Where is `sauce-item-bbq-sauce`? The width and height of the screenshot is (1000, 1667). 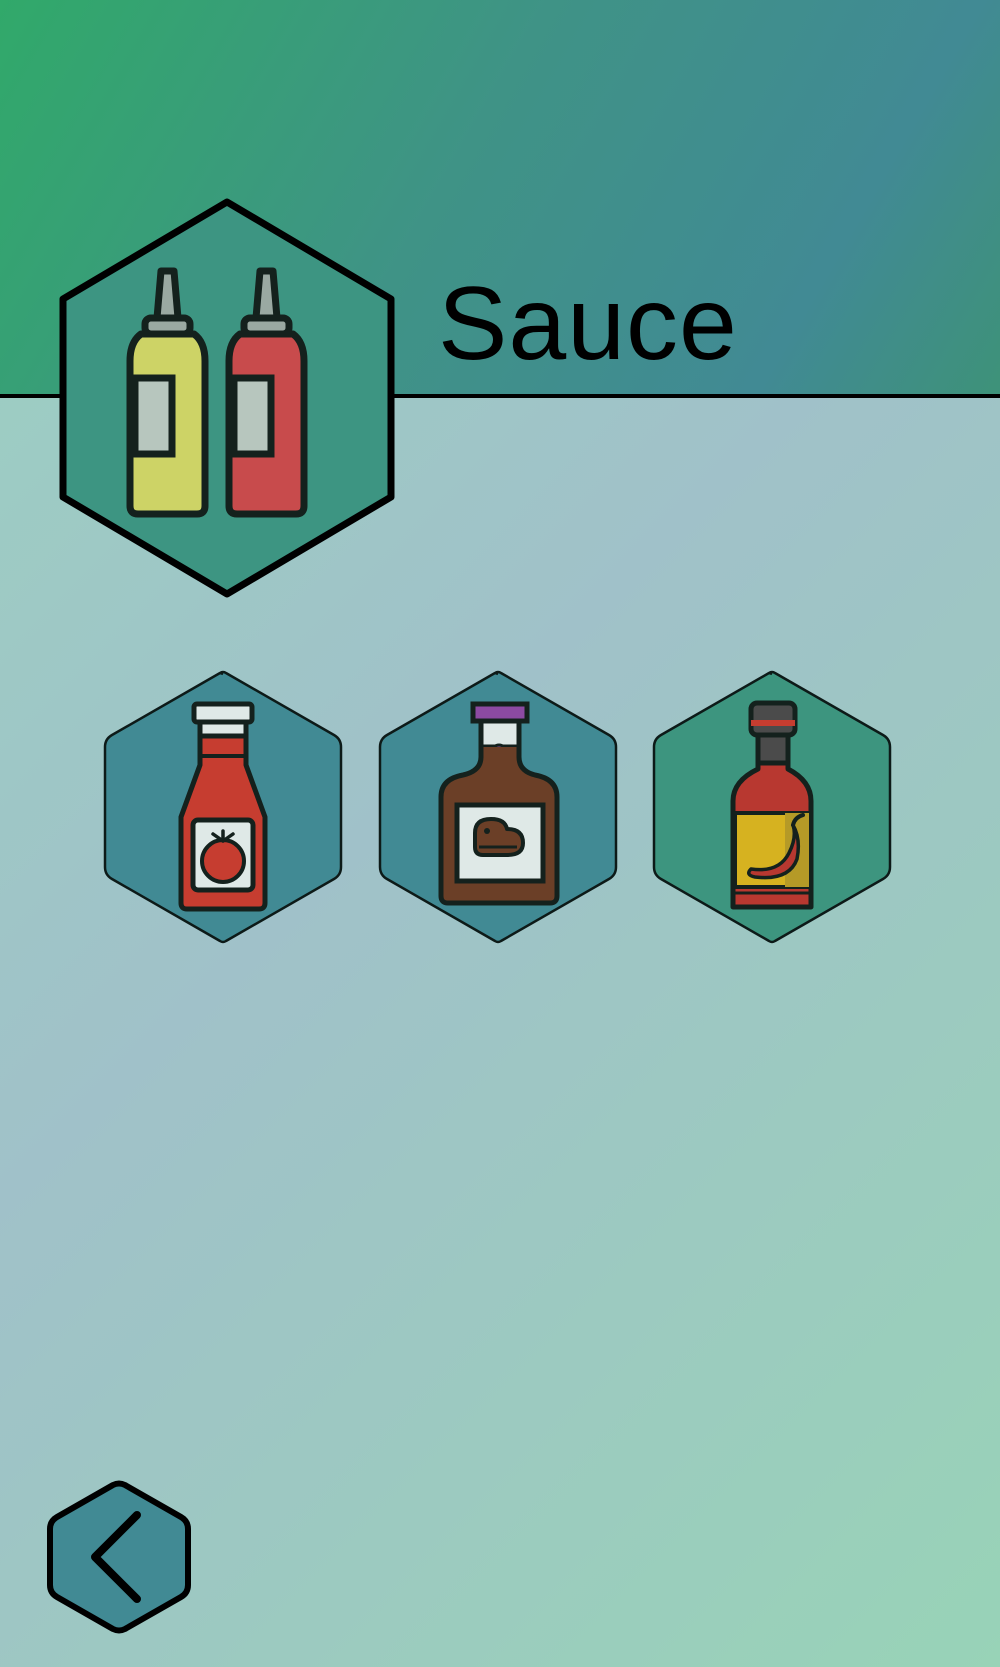 sauce-item-bbq-sauce is located at coordinates (498, 807).